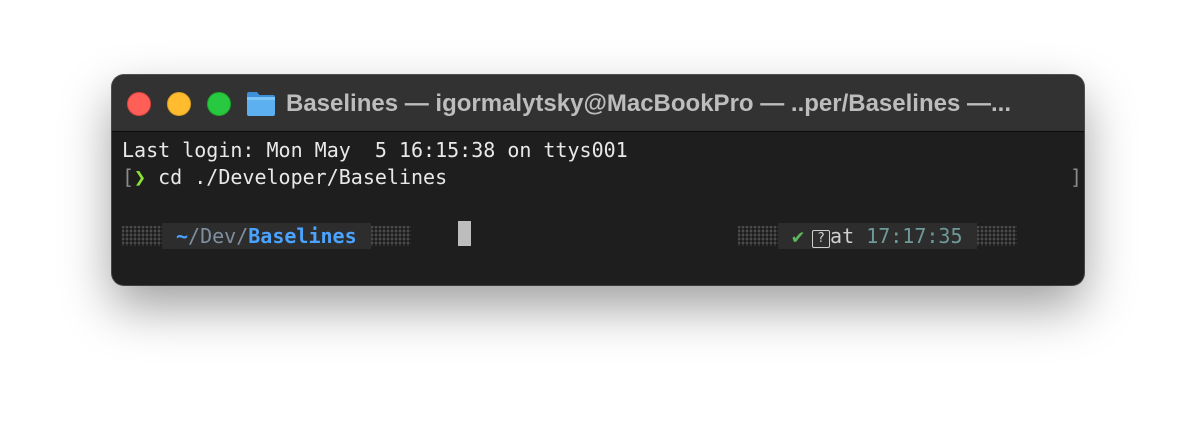 This screenshot has height=434, width=1196. I want to click on minimize-button, so click(179, 104).